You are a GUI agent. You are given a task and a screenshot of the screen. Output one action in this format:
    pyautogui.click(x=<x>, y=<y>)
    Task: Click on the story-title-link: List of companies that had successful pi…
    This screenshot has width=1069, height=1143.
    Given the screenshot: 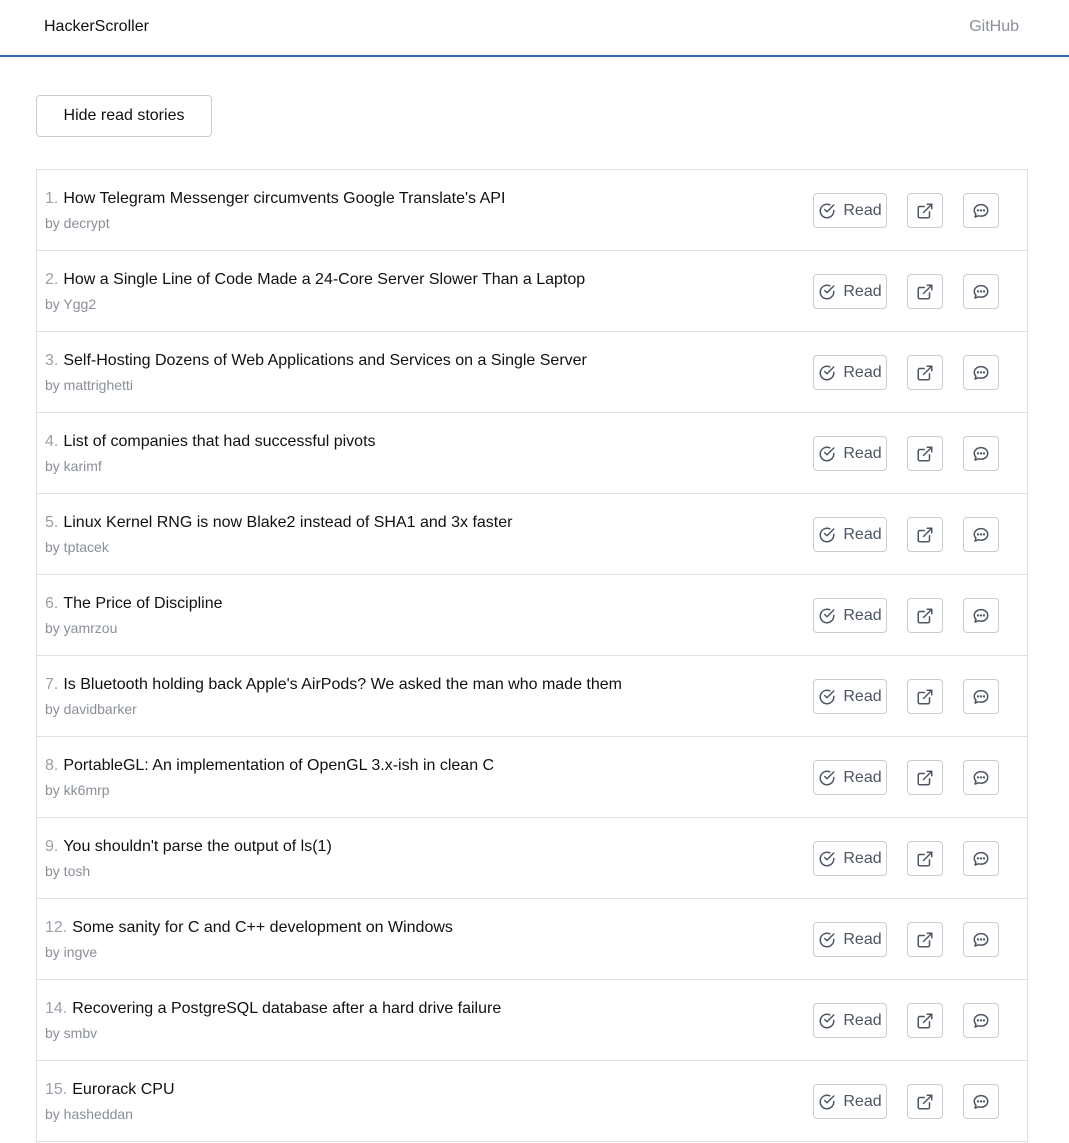 What is the action you would take?
    pyautogui.click(x=219, y=442)
    